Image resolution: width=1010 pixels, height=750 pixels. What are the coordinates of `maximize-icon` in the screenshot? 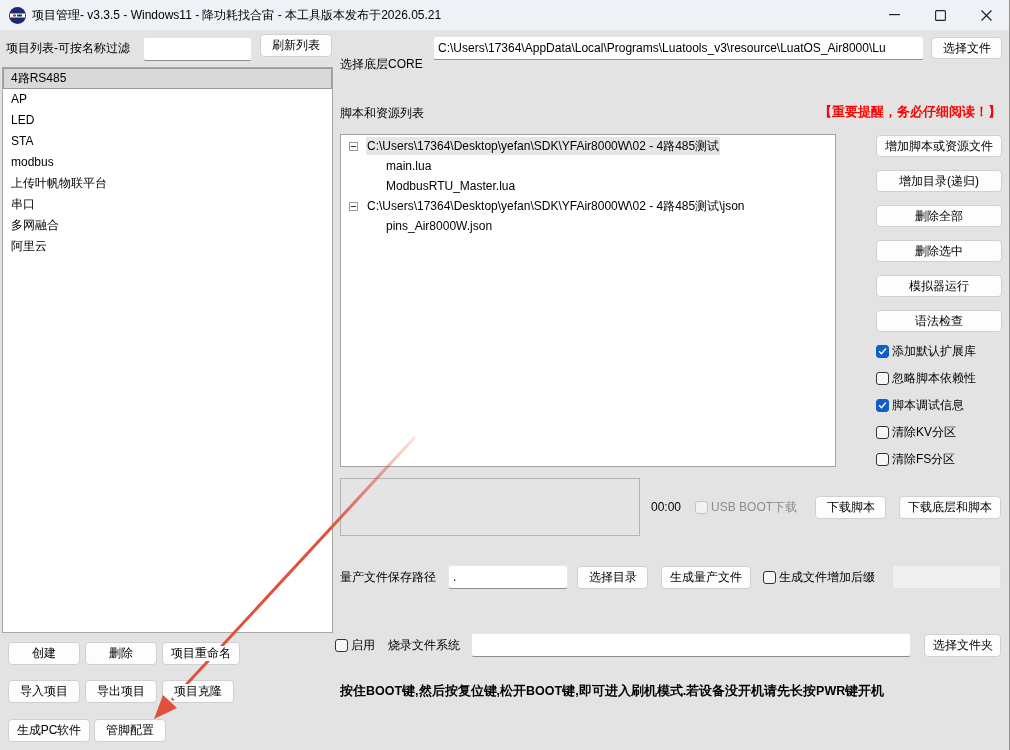 It's located at (940, 15).